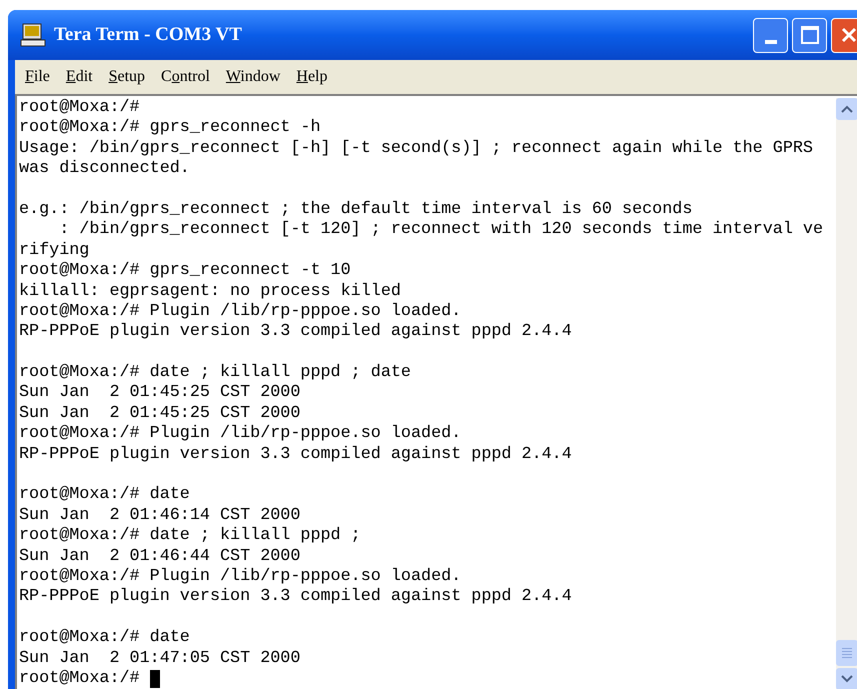  I want to click on terminal-line: was disconnected., so click(104, 169).